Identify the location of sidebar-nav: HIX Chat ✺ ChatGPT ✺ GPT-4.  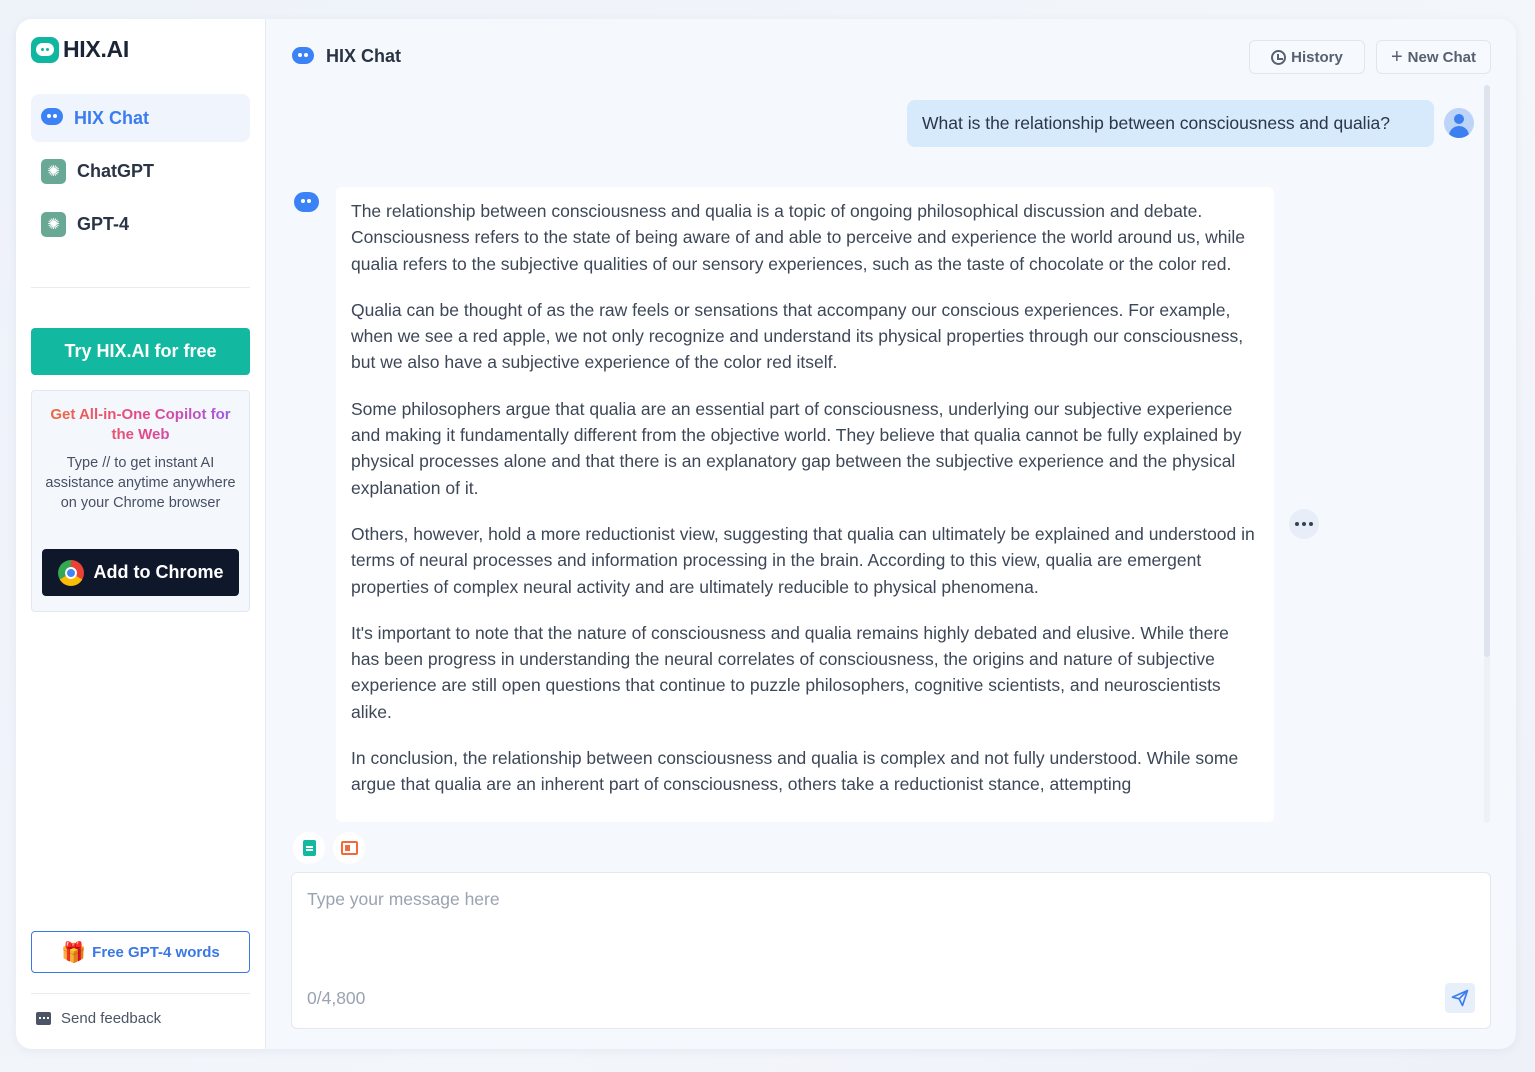
(140, 173).